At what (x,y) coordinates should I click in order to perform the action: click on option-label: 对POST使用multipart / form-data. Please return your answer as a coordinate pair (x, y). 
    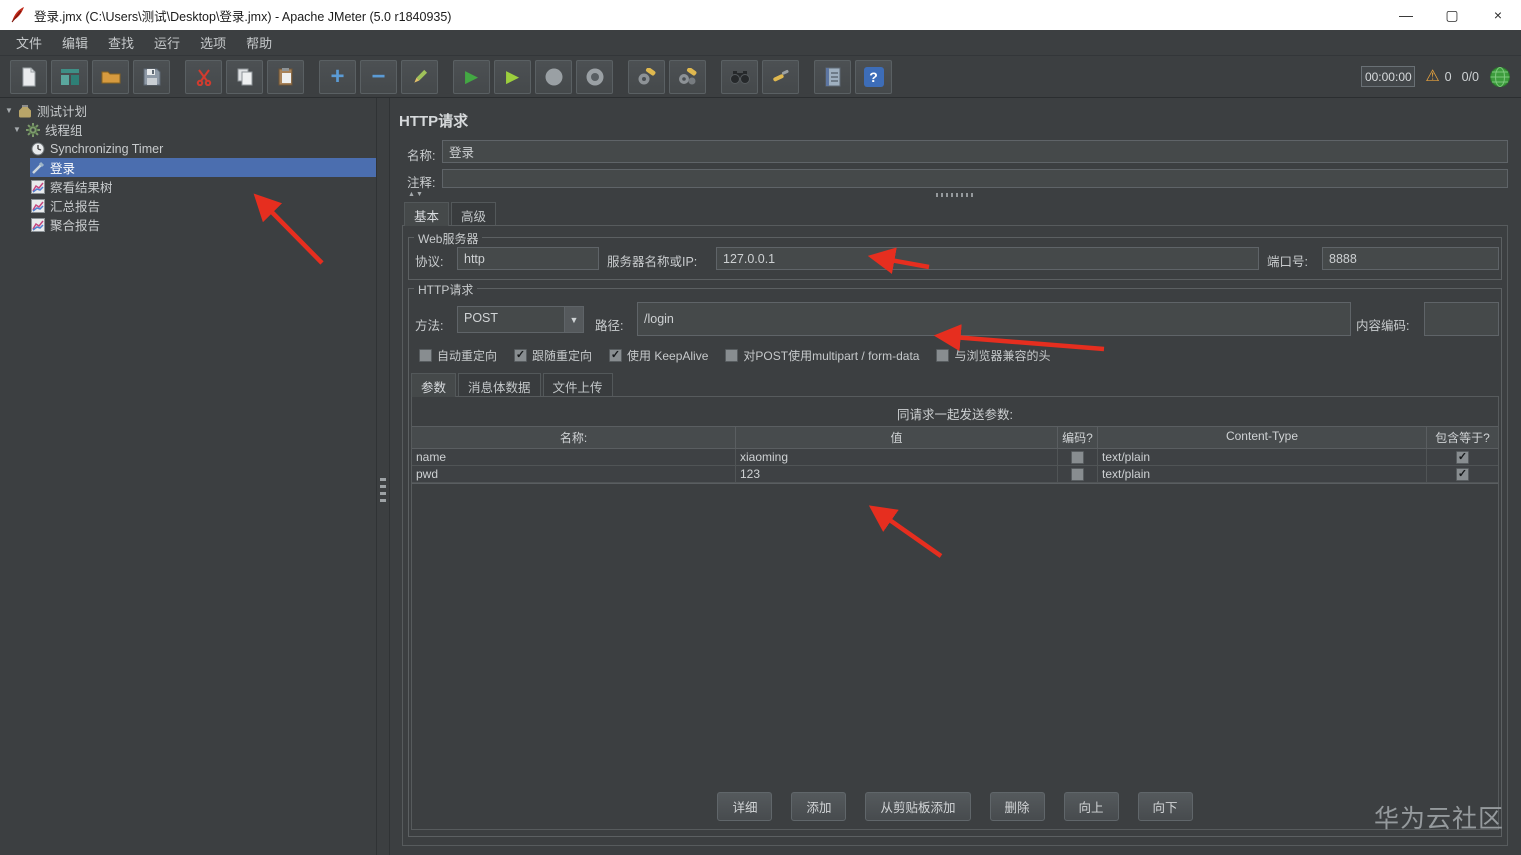
    Looking at the image, I should click on (831, 356).